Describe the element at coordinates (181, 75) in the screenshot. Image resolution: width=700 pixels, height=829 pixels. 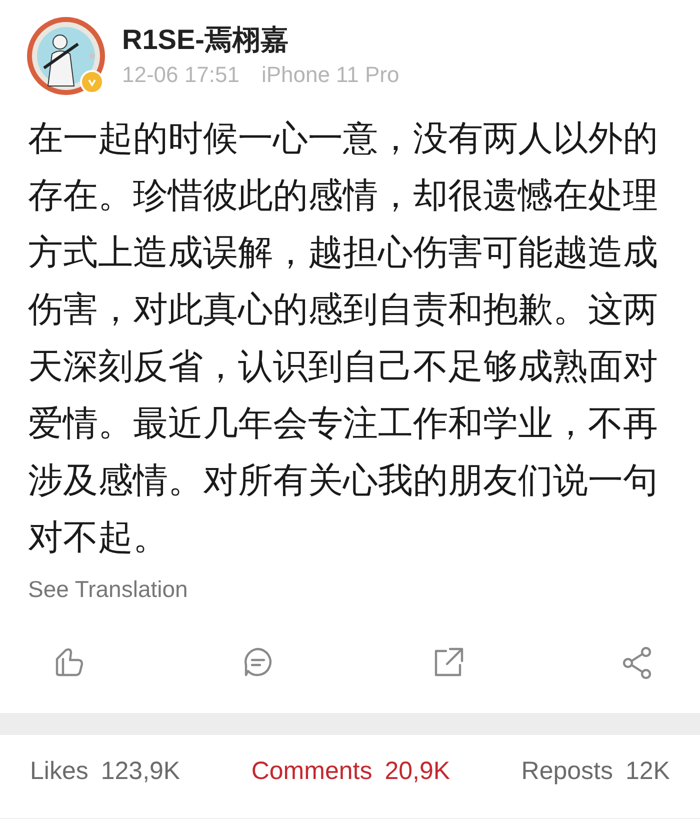
I see `post-time: 12-06 17:51` at that location.